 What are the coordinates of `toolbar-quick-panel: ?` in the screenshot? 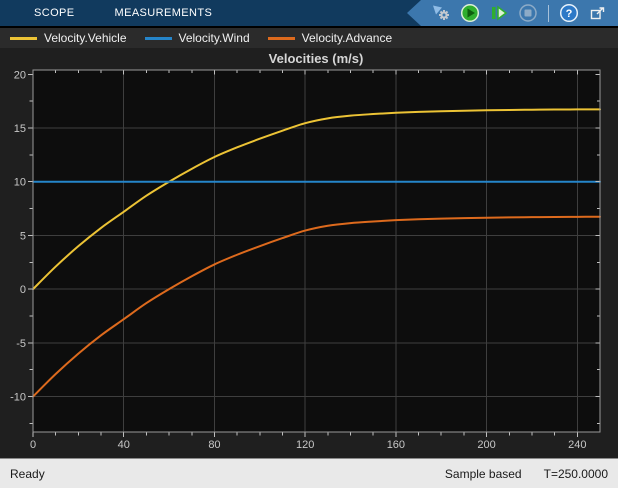 It's located at (512, 13).